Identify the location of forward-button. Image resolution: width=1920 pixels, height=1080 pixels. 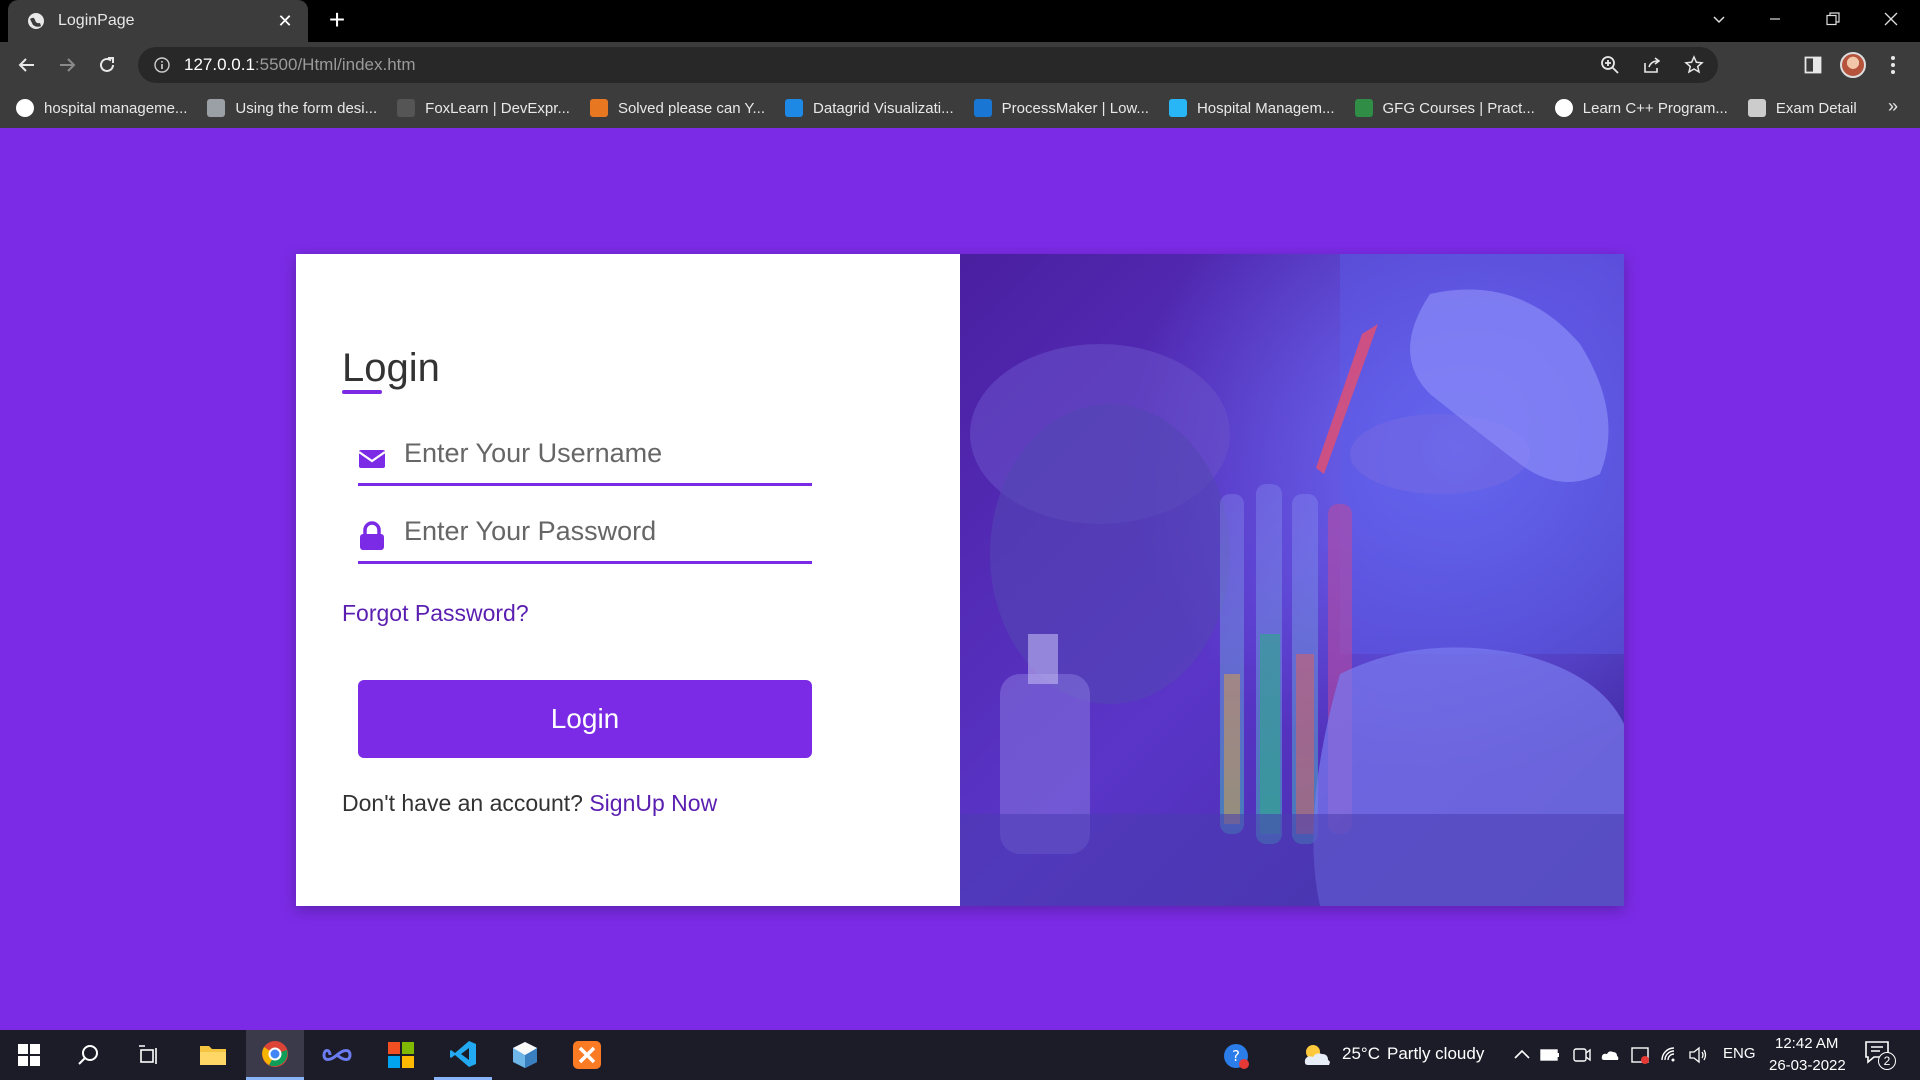
(67, 65).